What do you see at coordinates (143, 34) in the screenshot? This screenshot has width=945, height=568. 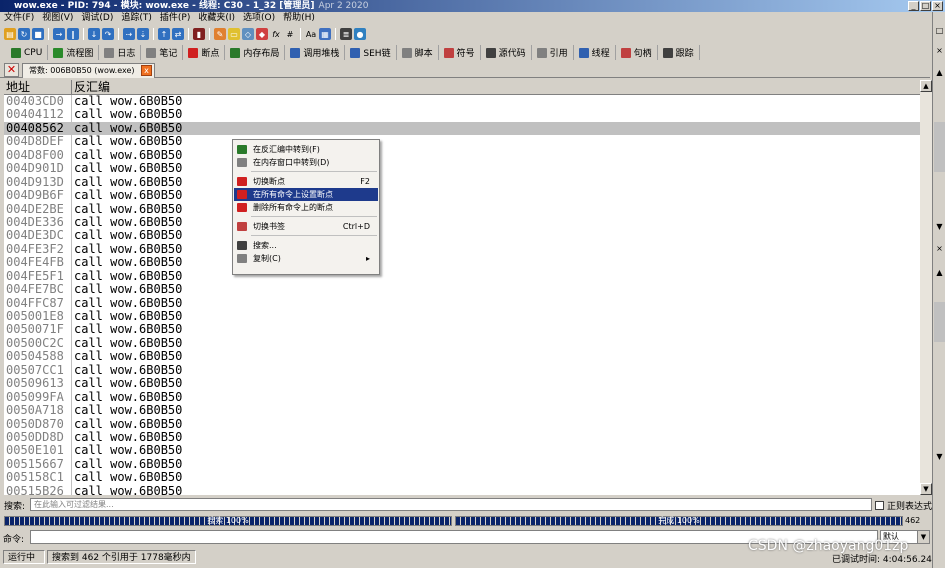 I see `trace-over-icon: ⇣` at bounding box center [143, 34].